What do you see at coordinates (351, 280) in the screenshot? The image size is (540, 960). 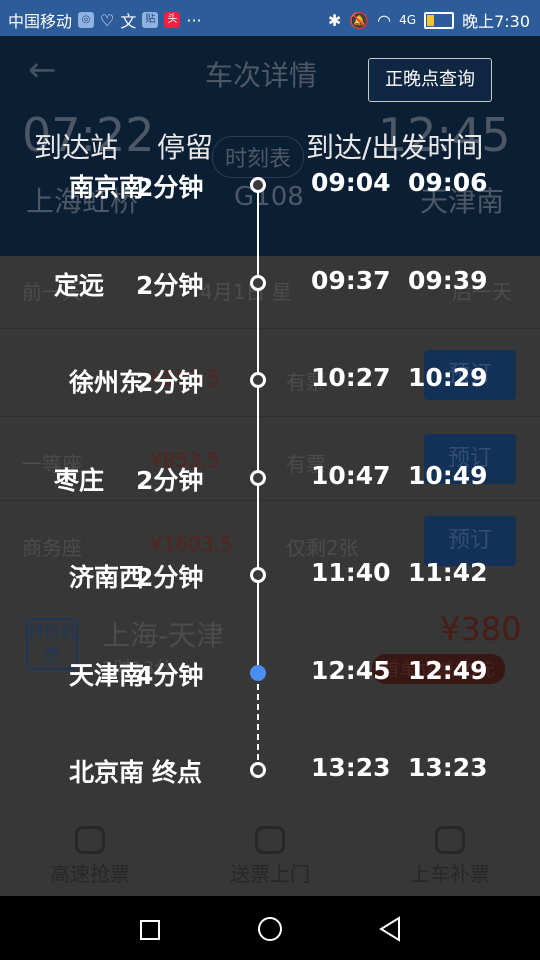 I see `stop-arrive-time: 09:37` at bounding box center [351, 280].